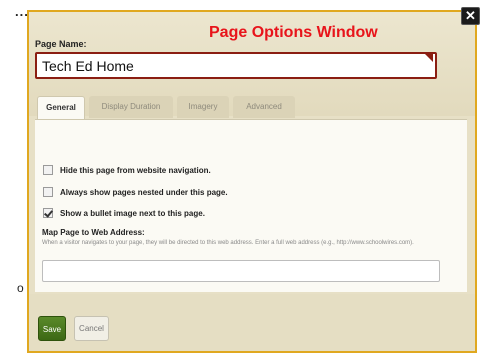 The height and width of the screenshot is (358, 485). Describe the element at coordinates (52, 328) in the screenshot. I see `save-button: Save` at that location.